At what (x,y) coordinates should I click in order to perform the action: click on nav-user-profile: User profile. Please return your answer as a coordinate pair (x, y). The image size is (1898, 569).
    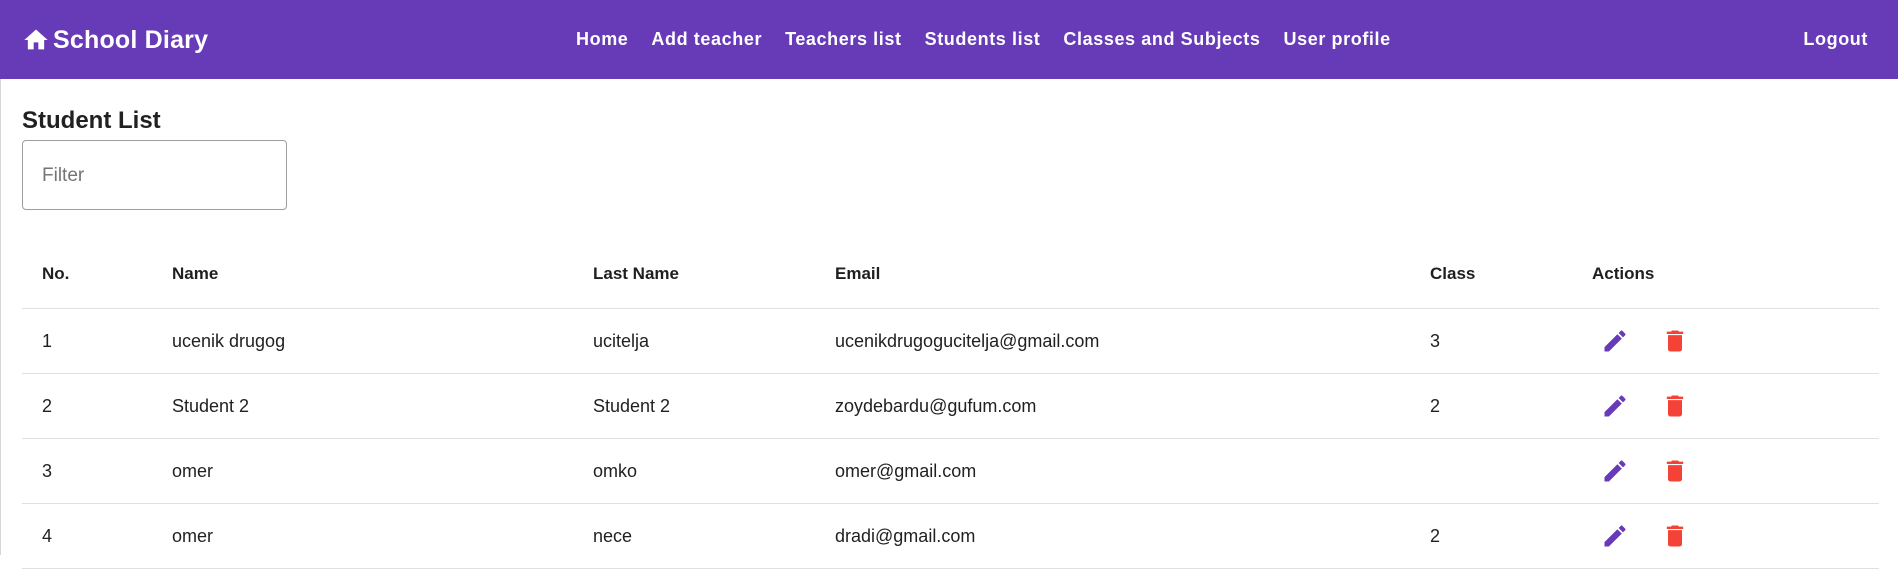
    Looking at the image, I should click on (1337, 39).